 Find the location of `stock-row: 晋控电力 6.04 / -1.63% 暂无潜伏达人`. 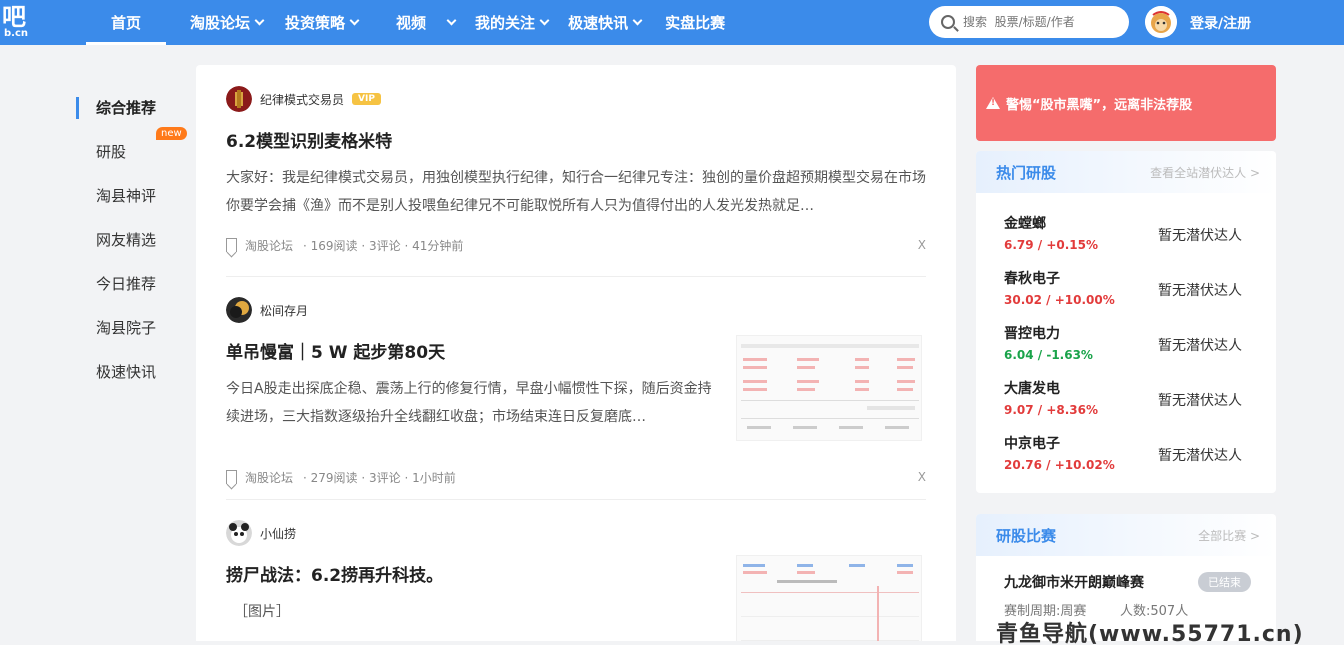

stock-row: 晋控电力 6.04 / -1.63% 暂无潜伏达人 is located at coordinates (1126, 342).